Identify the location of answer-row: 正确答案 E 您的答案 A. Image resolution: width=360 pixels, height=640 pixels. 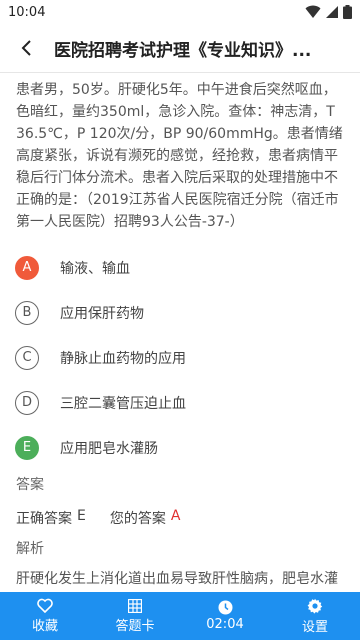
(180, 518).